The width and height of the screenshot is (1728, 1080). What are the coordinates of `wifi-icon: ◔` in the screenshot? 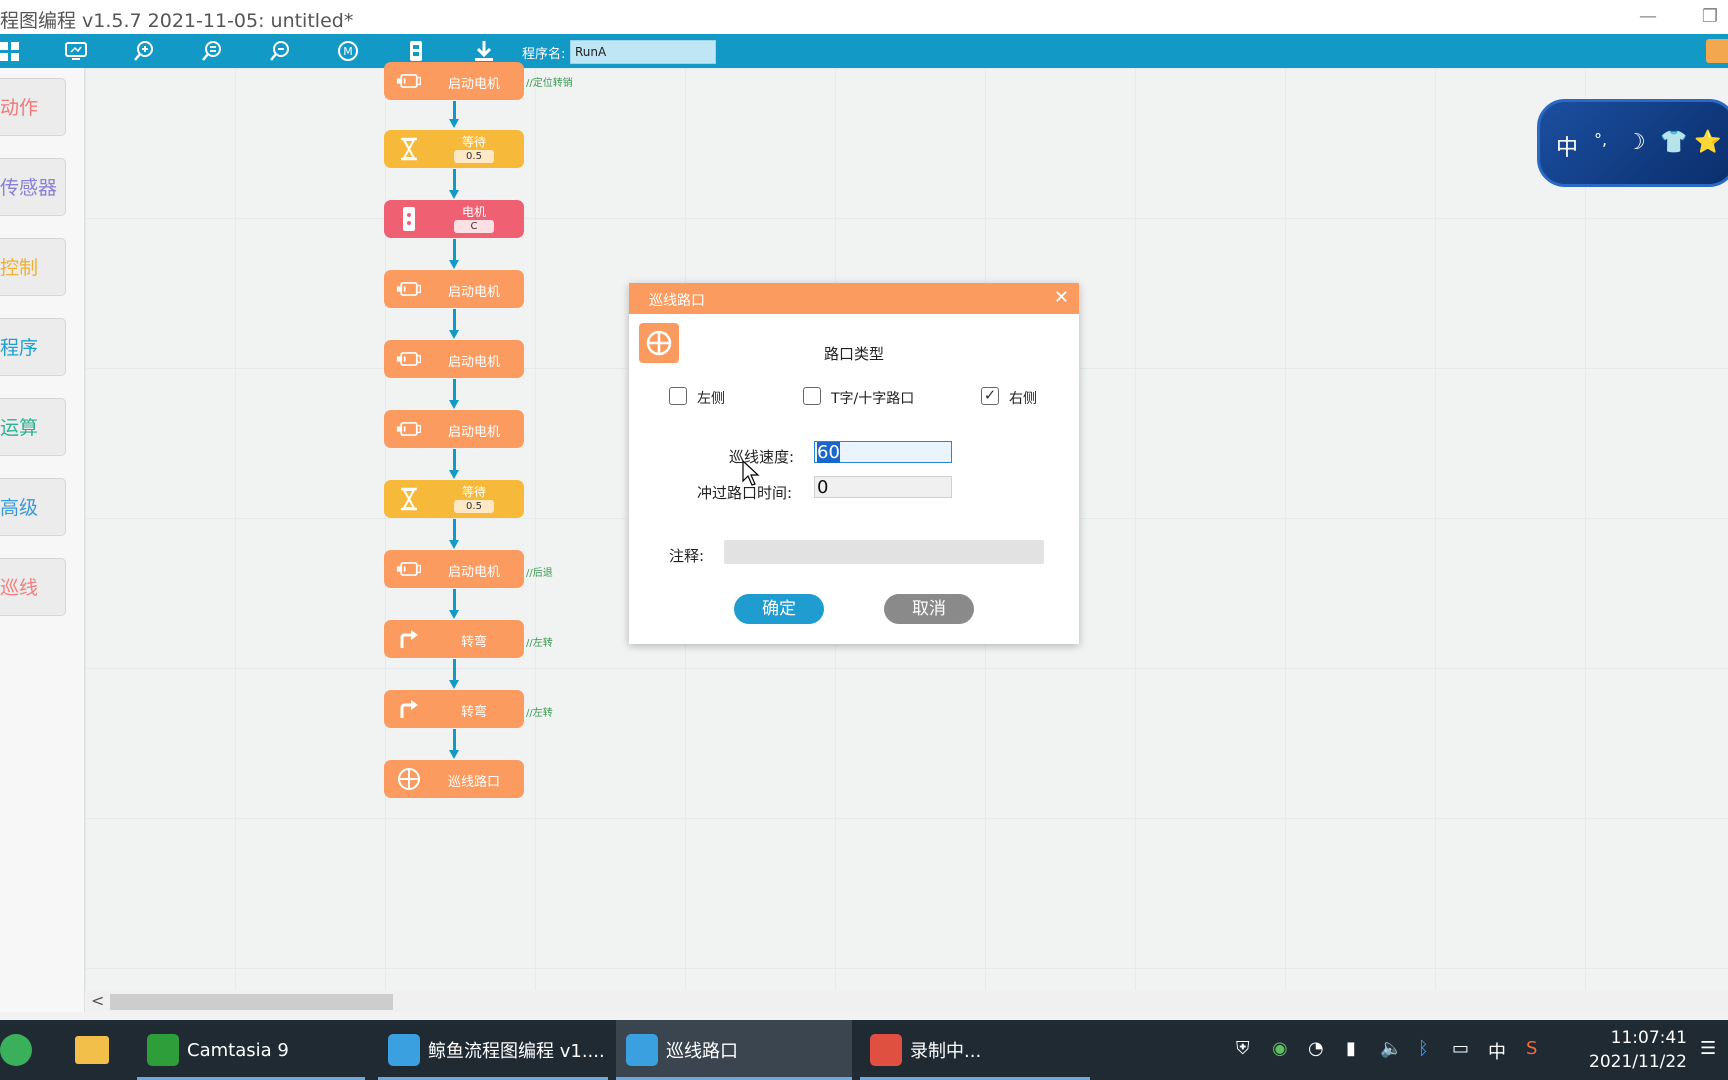 It's located at (1316, 1048).